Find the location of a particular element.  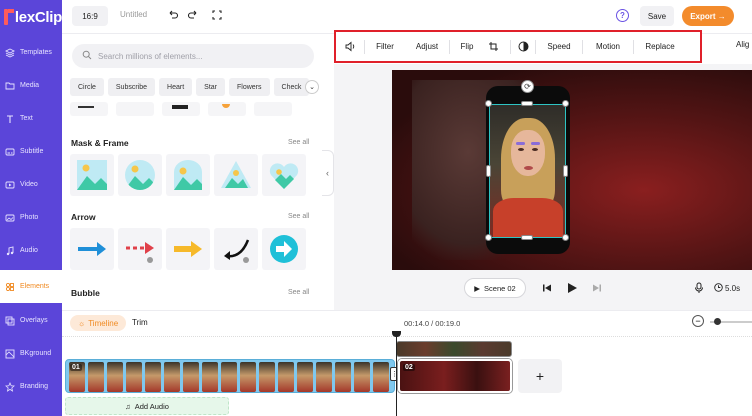

adjust-button: Adjust is located at coordinates (427, 46).